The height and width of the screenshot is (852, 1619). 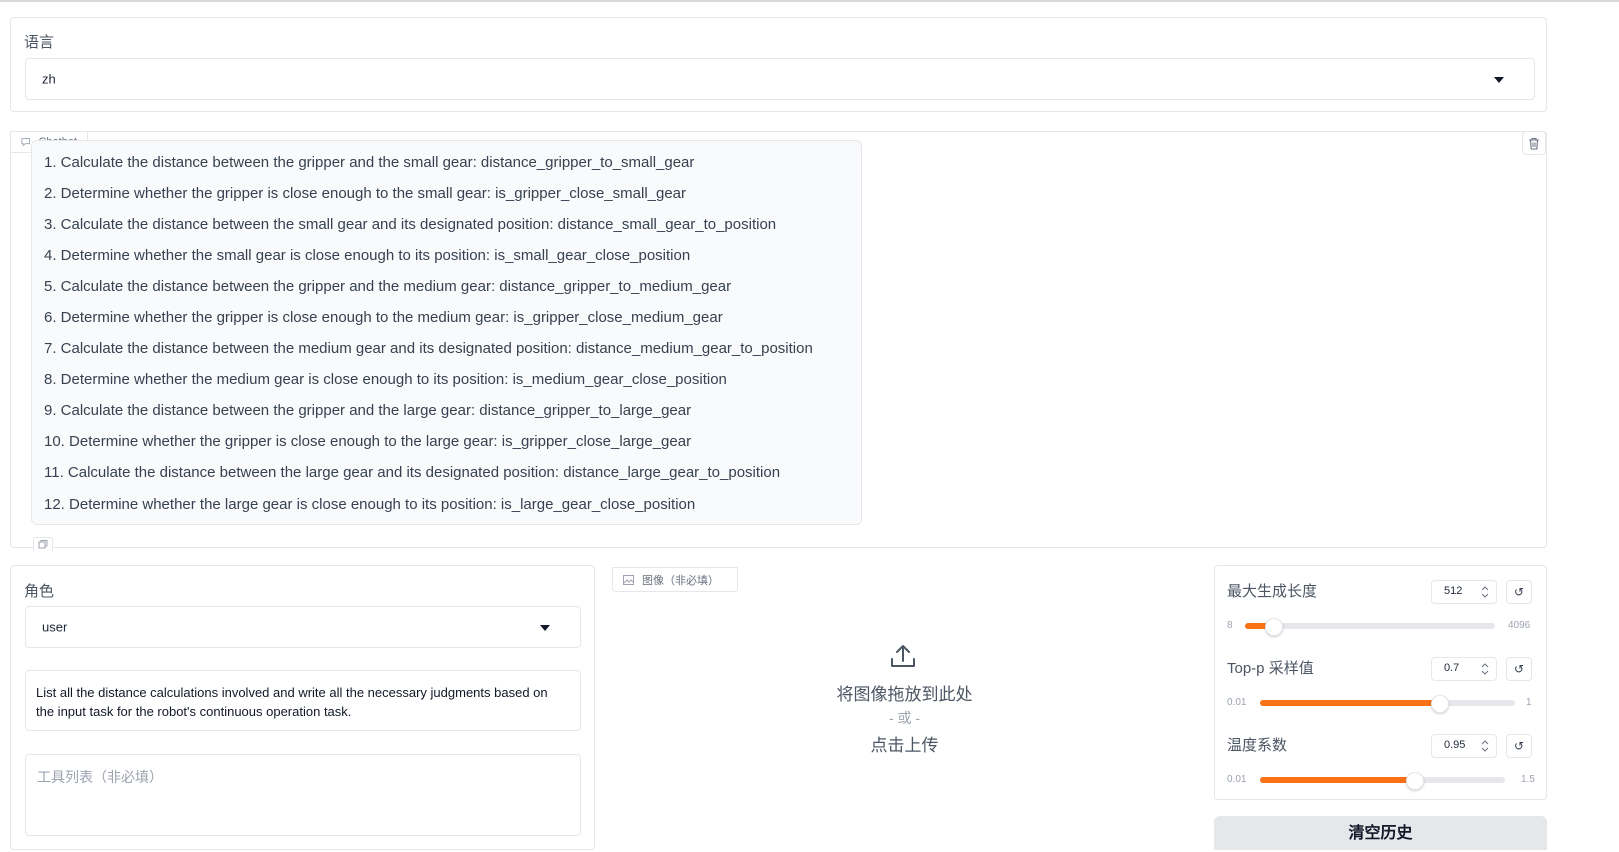 I want to click on top-p-slider, so click(x=1387, y=704).